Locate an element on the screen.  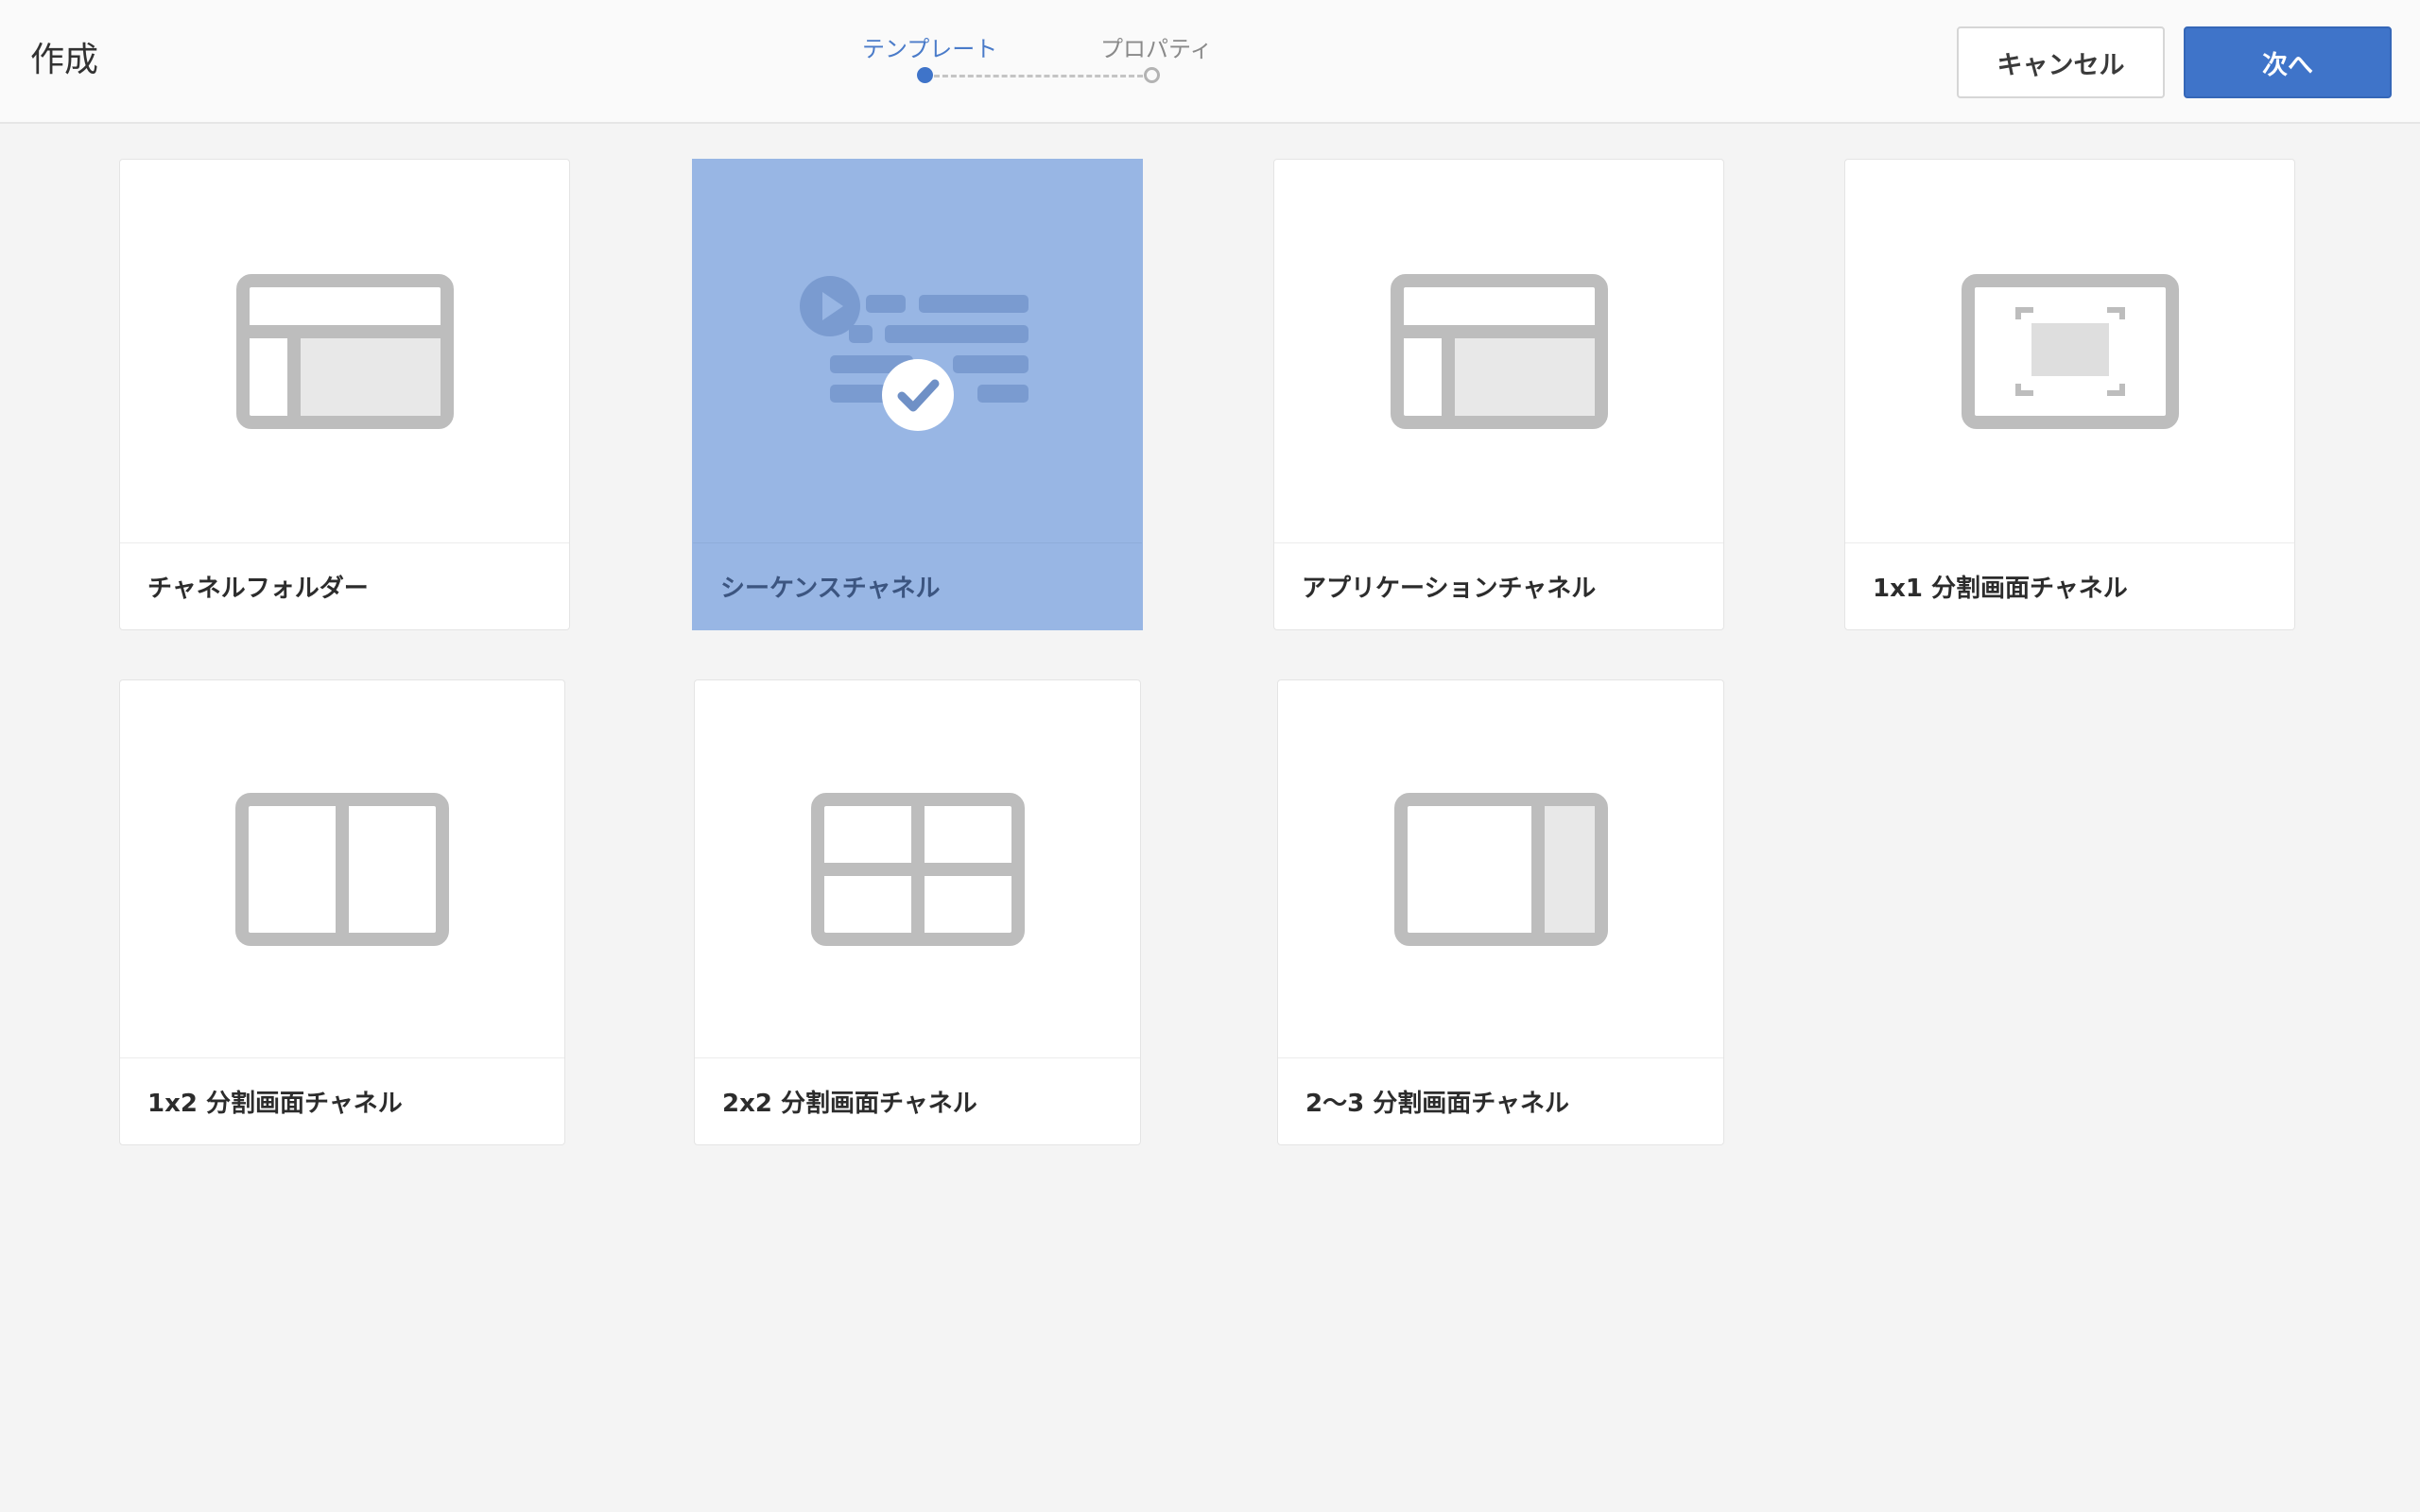
step-template-label: テンプレート is located at coordinates (929, 49).